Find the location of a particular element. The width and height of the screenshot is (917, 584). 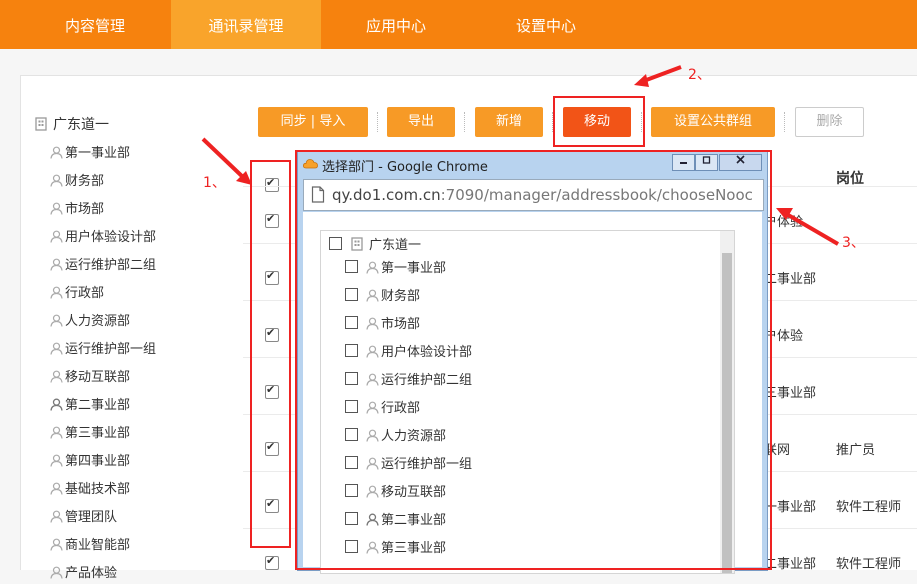

arrow-2-head is located at coordinates (641, 80).